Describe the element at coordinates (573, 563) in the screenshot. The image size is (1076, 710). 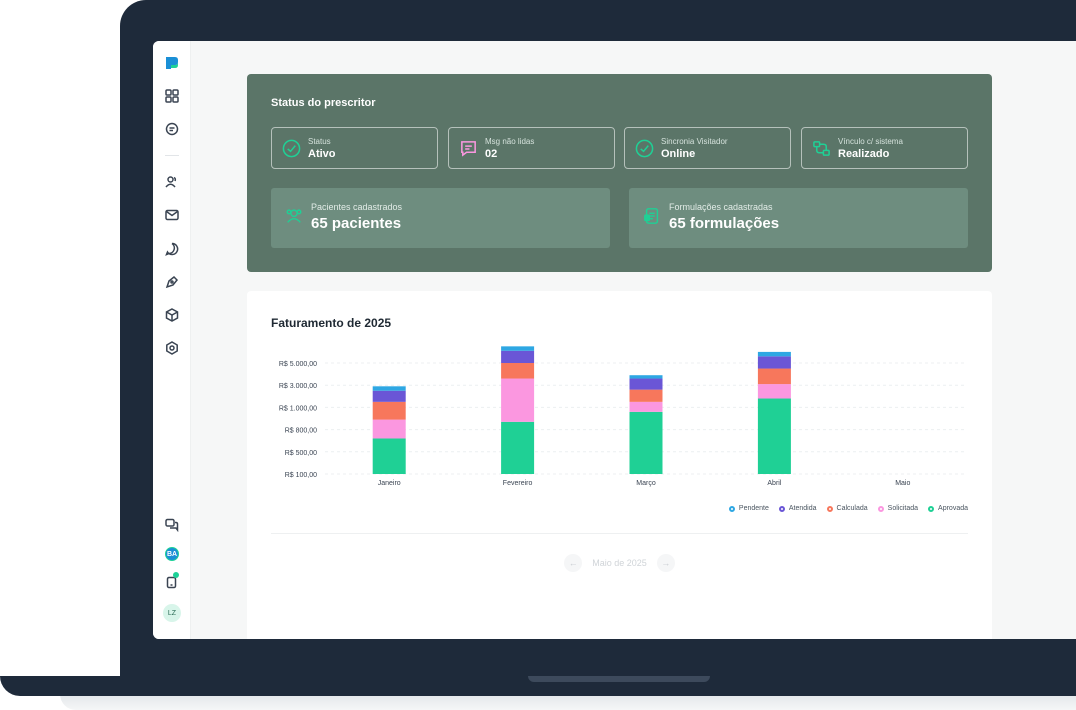
I see `prev-month-button: ←` at that location.